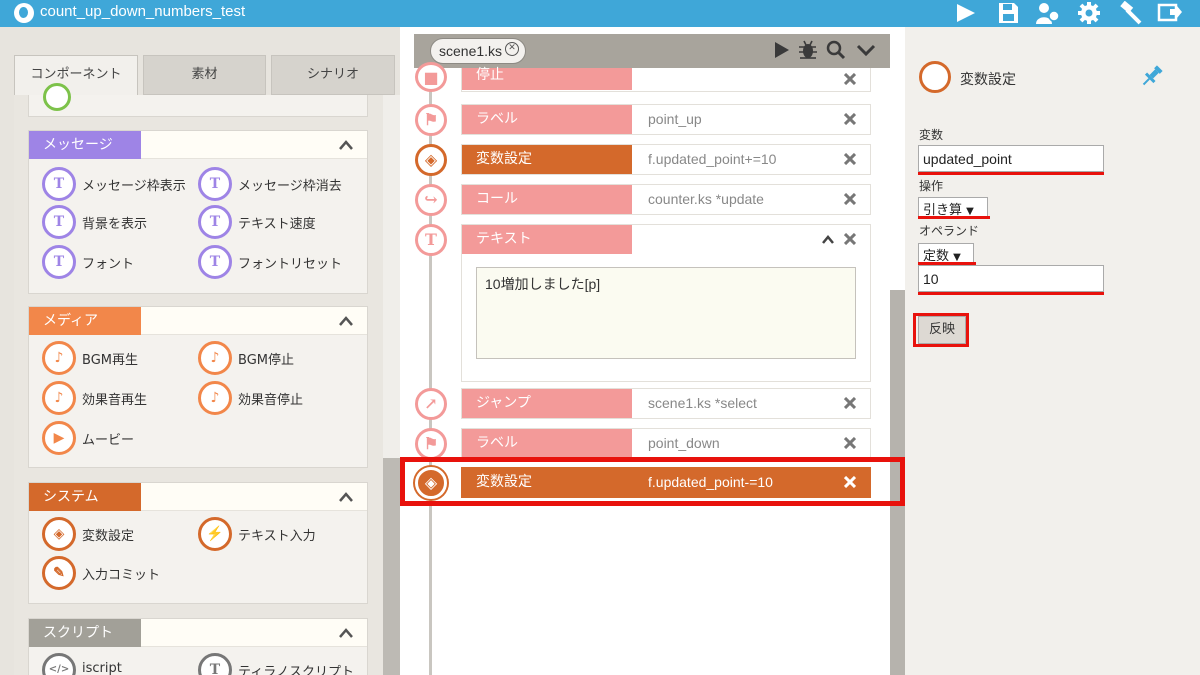 The width and height of the screenshot is (1200, 675). I want to click on category-script: スクリプト </> iscript T ティラノスクリプト, so click(198, 646).